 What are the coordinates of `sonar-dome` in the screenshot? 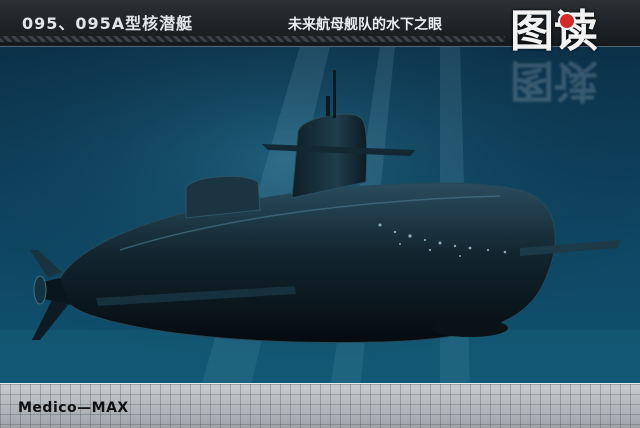 It's located at (470, 328).